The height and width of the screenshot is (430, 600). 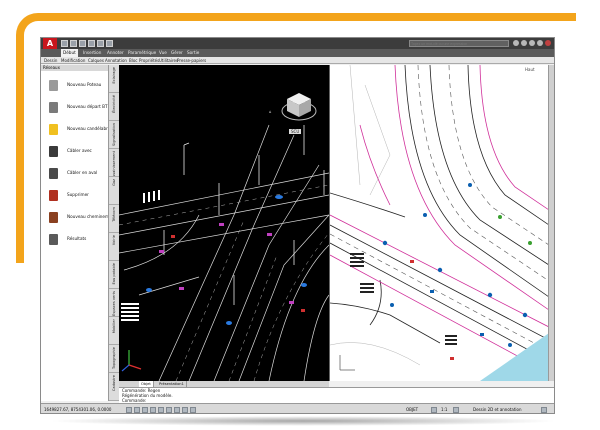 I want to click on customize-icon, so click(x=544, y=410).